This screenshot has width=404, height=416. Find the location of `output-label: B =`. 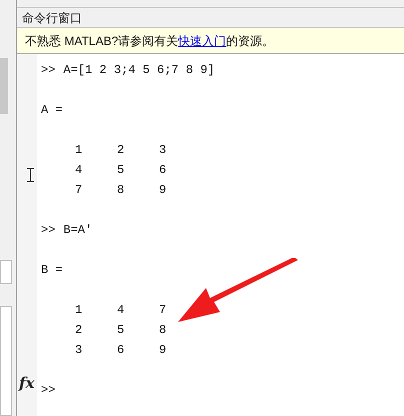

output-label: B = is located at coordinates (52, 270).